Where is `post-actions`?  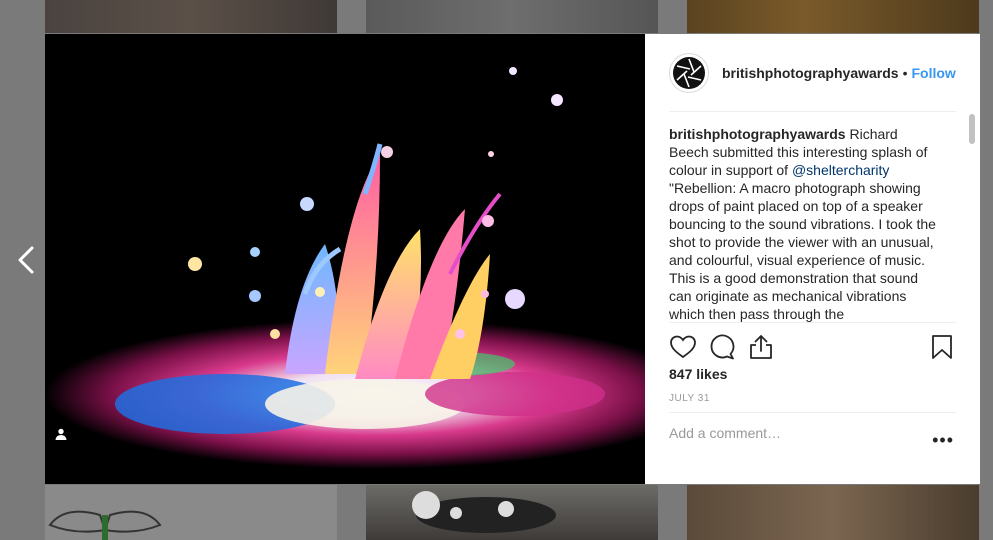
post-actions is located at coordinates (812, 346).